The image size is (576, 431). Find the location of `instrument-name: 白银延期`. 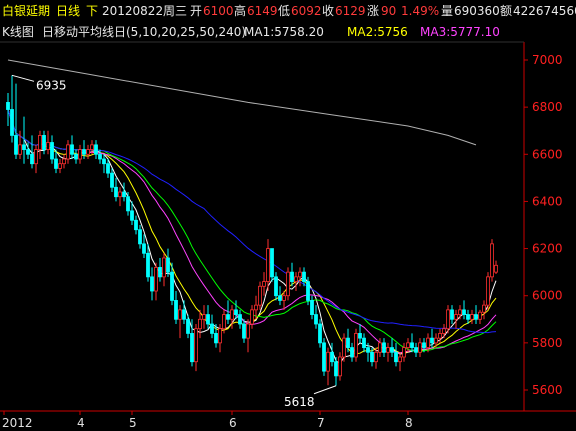

instrument-name: 白银延期 is located at coordinates (26, 11).